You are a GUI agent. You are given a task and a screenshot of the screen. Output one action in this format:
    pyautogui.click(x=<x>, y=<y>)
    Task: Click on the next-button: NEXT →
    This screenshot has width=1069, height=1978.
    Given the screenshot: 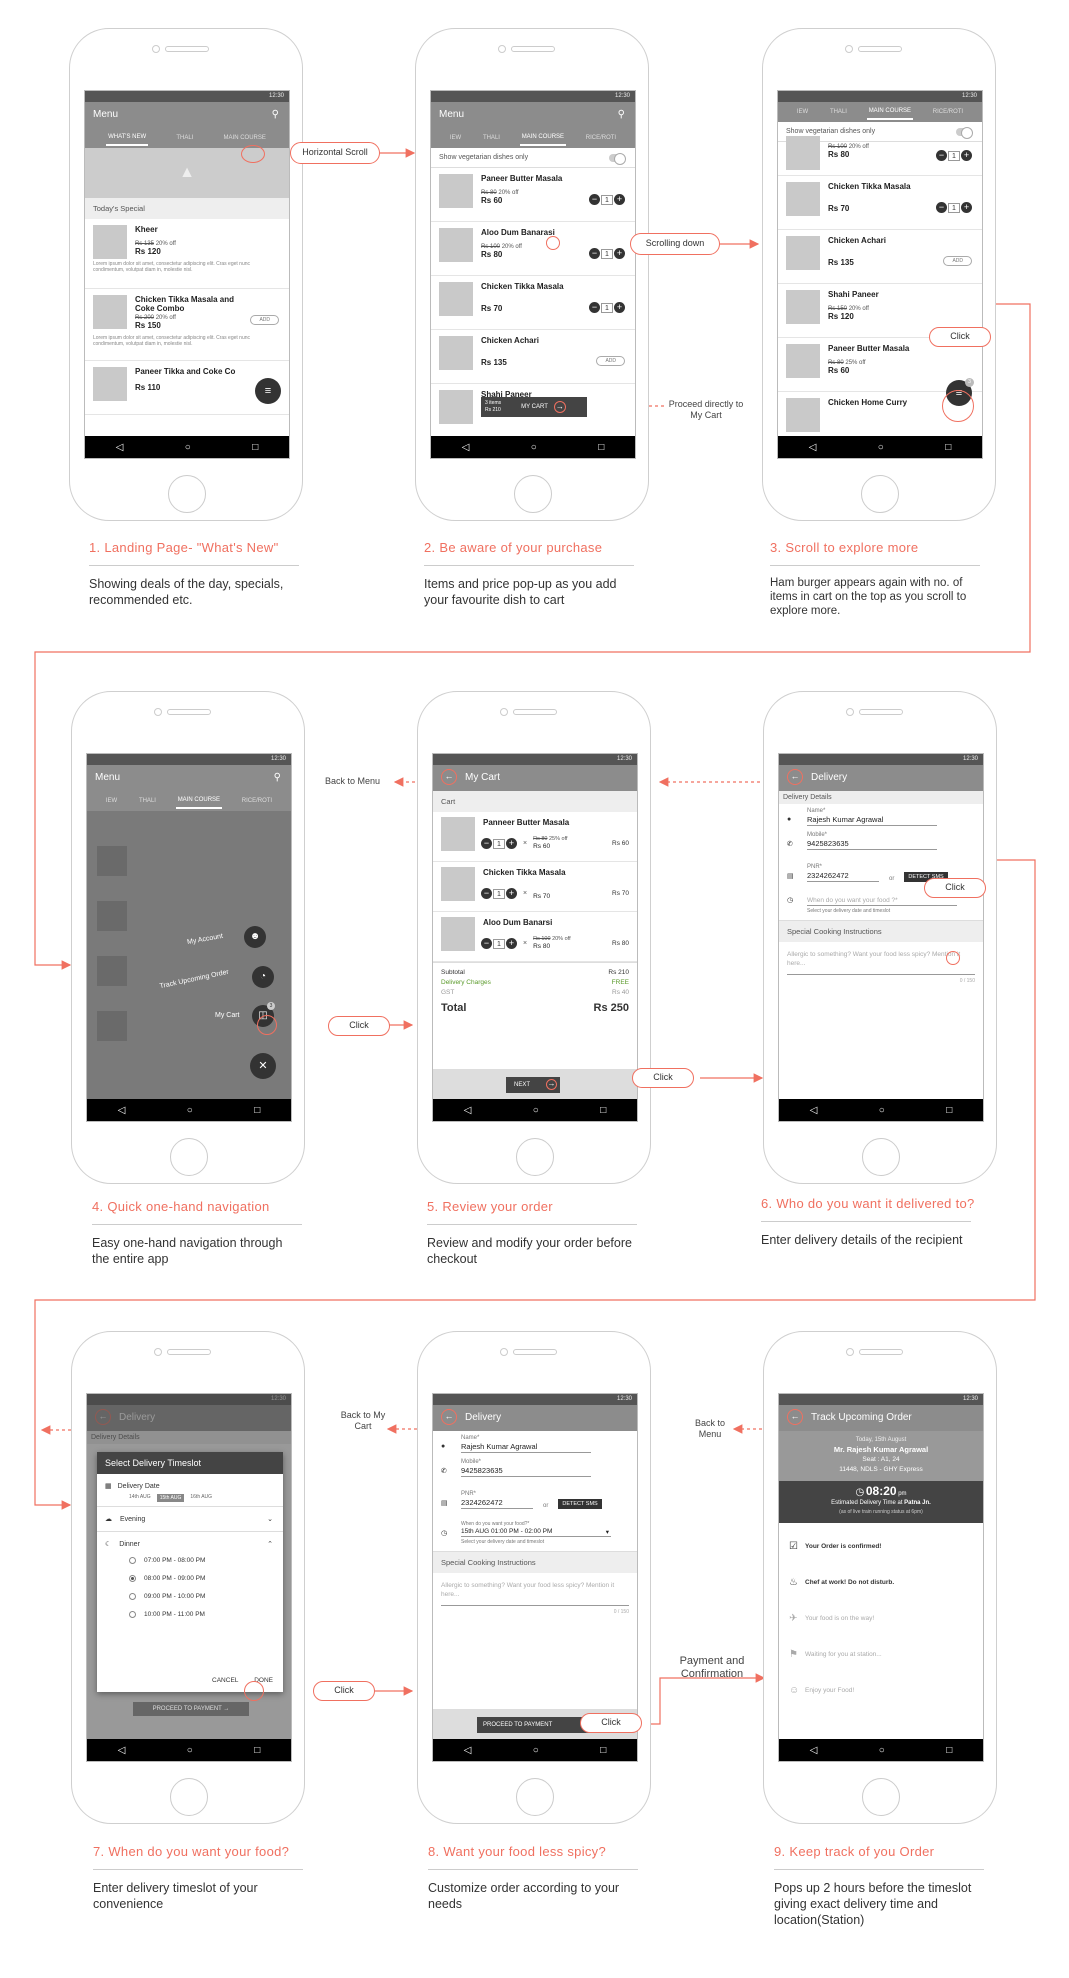 What is the action you would take?
    pyautogui.click(x=533, y=1085)
    